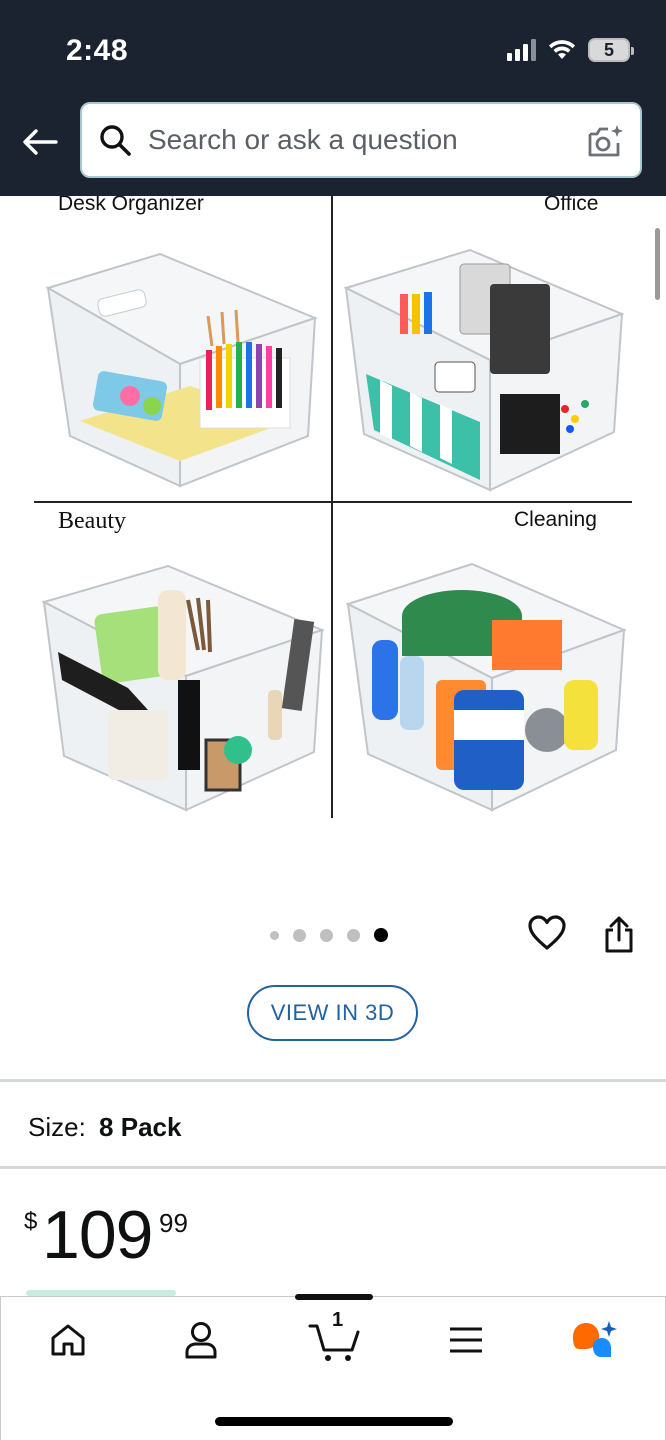 This screenshot has width=666, height=1440. I want to click on scroll-indicator, so click(657, 264).